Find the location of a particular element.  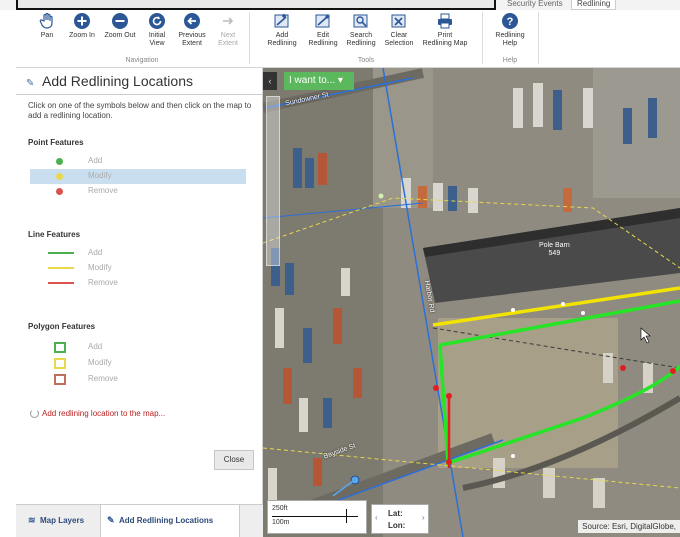

clear-selection-label-2: Selection is located at coordinates (399, 43).